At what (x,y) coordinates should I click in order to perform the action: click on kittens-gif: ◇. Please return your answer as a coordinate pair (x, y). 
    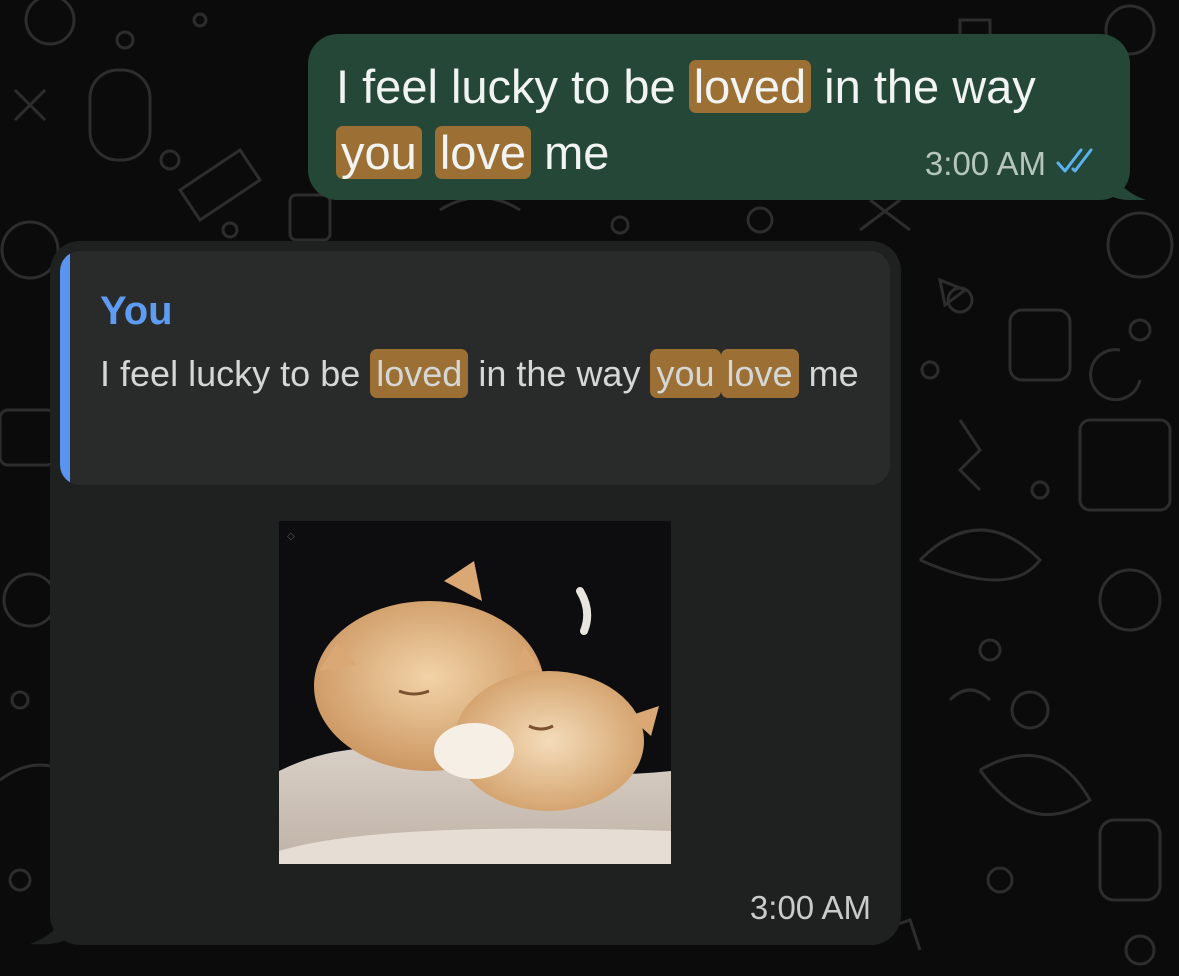
    Looking at the image, I should click on (475, 692).